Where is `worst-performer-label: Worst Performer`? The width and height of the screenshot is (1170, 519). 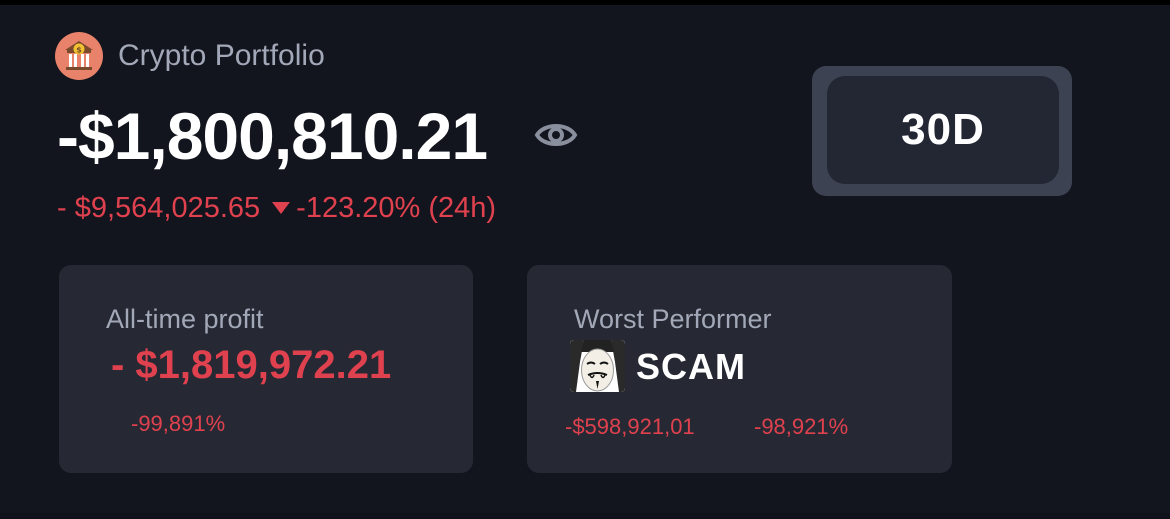
worst-performer-label: Worst Performer is located at coordinates (673, 319).